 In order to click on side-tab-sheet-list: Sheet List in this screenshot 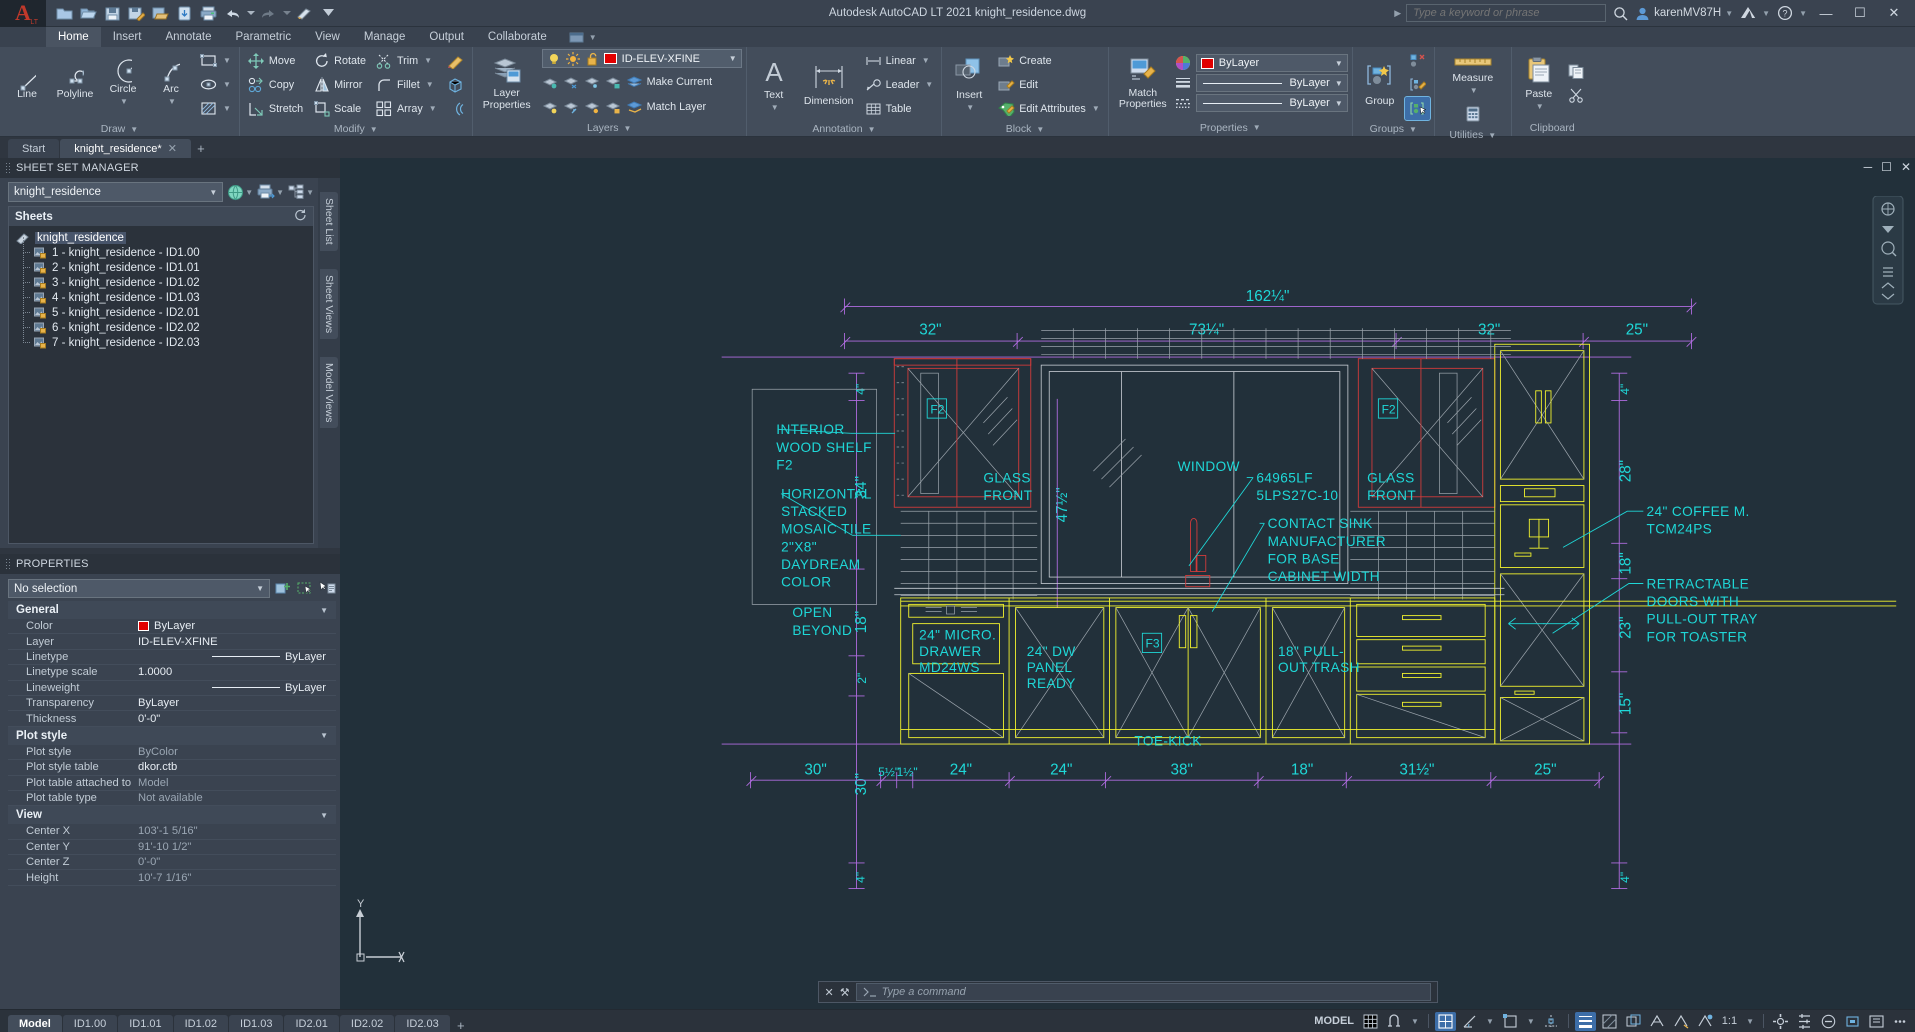, I will do `click(329, 221)`.